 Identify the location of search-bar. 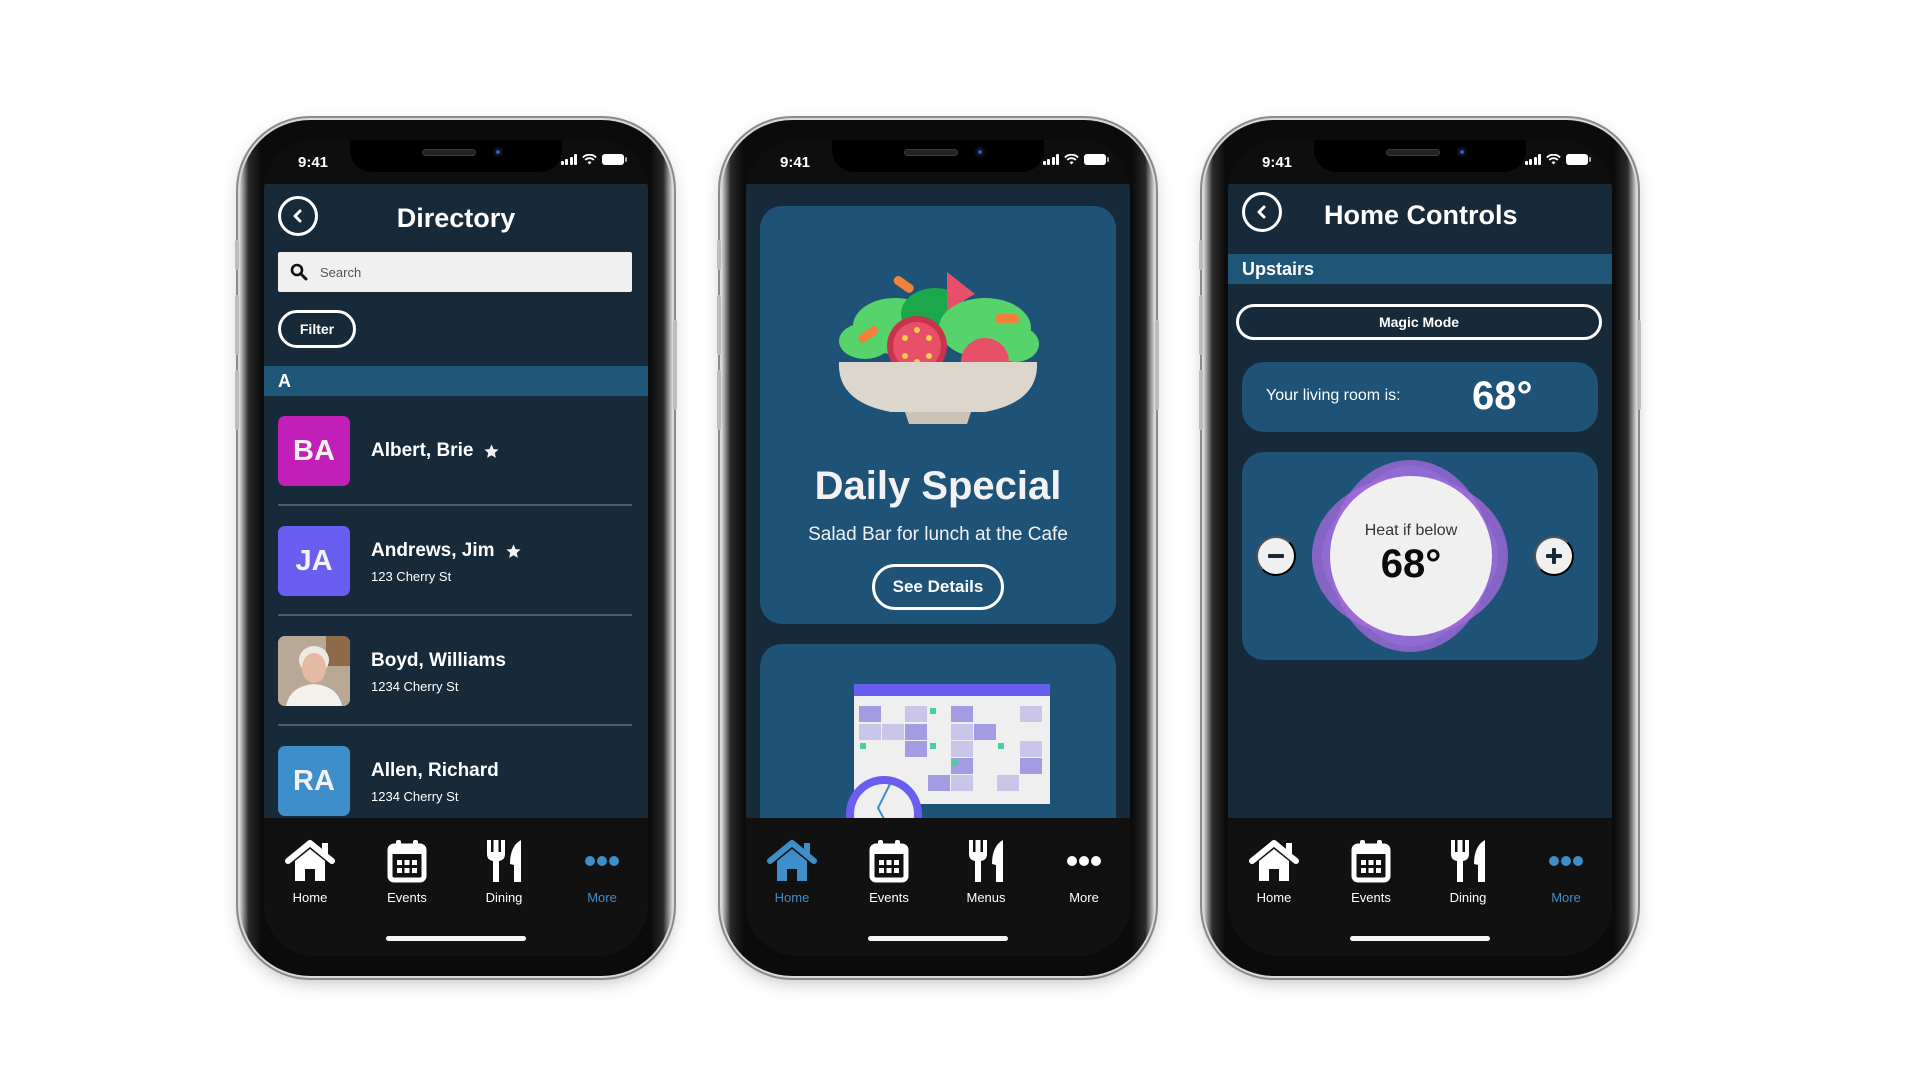
(455, 272).